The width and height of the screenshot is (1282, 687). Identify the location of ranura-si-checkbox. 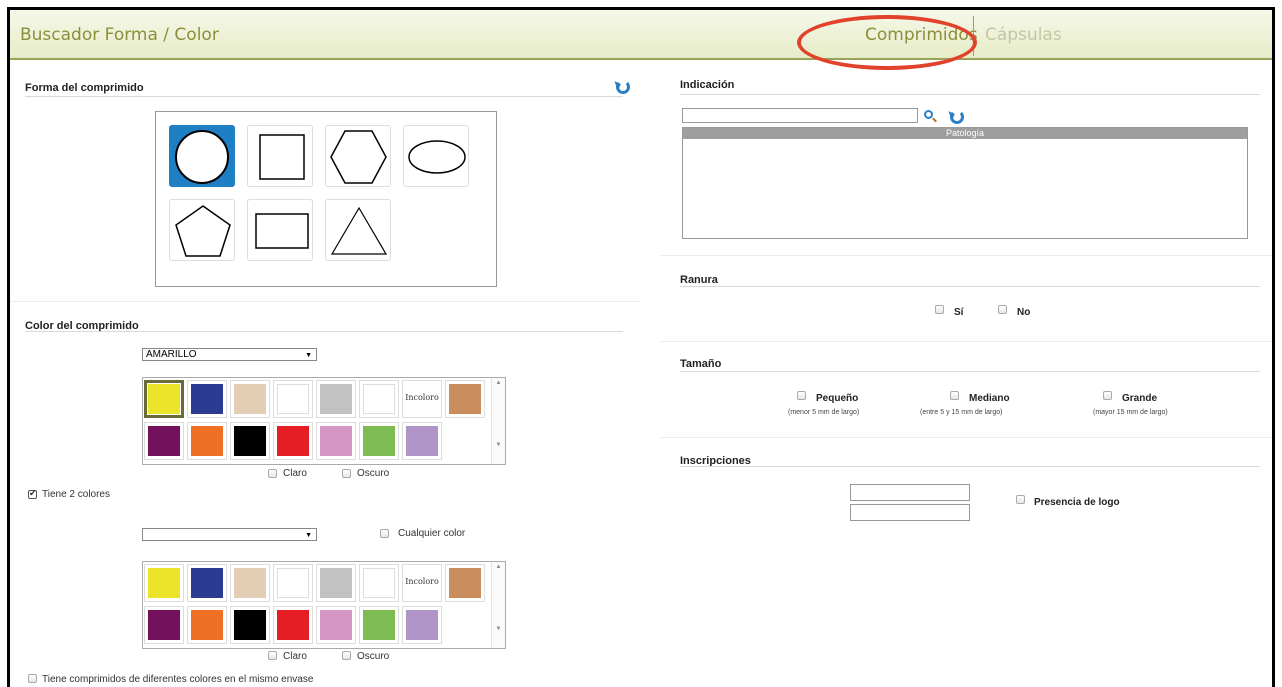
(939, 309).